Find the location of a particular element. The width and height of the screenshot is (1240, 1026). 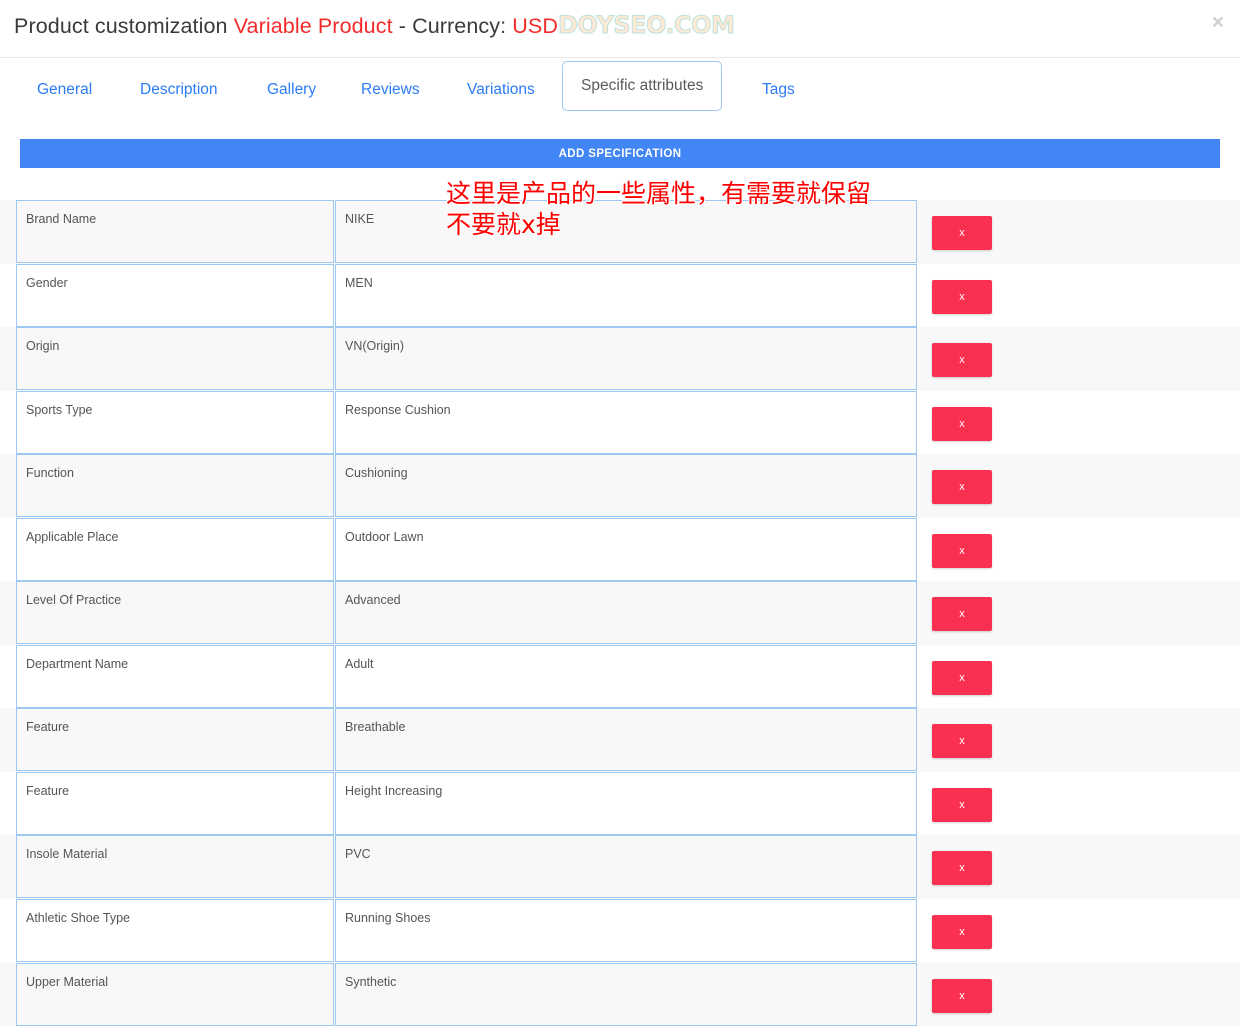

table-row: Insole Material PVC x is located at coordinates (620, 867).